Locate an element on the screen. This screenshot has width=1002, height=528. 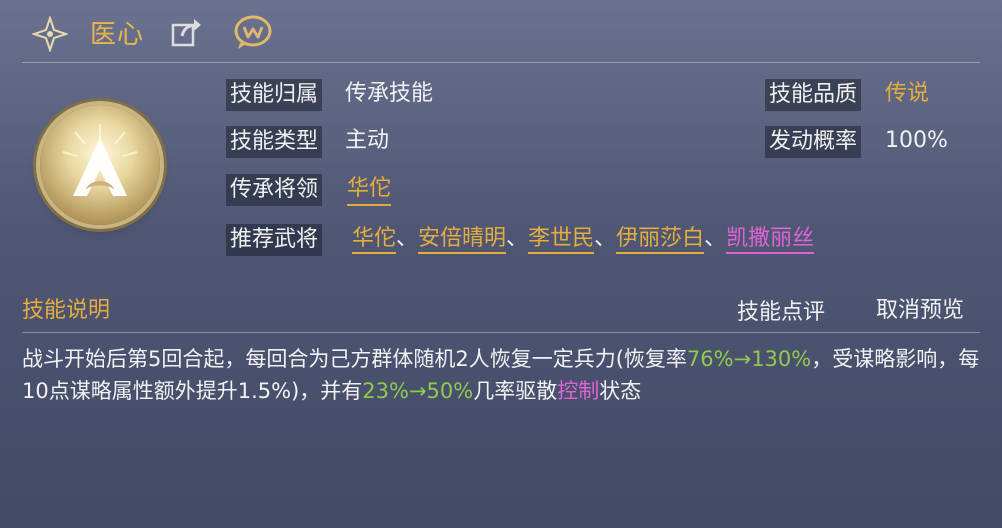
attribution-label: 技能归属 is located at coordinates (274, 95).